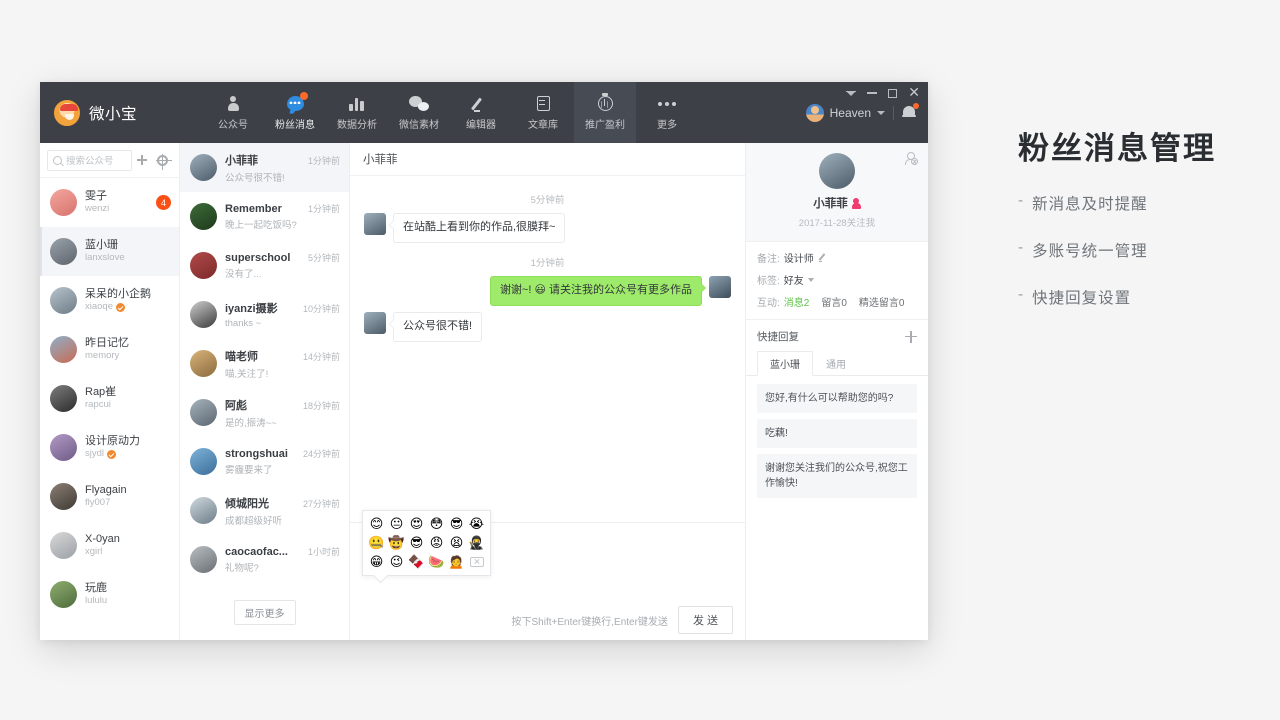 Image resolution: width=1280 pixels, height=720 pixels. I want to click on emoji-button: 😍, so click(416, 524).